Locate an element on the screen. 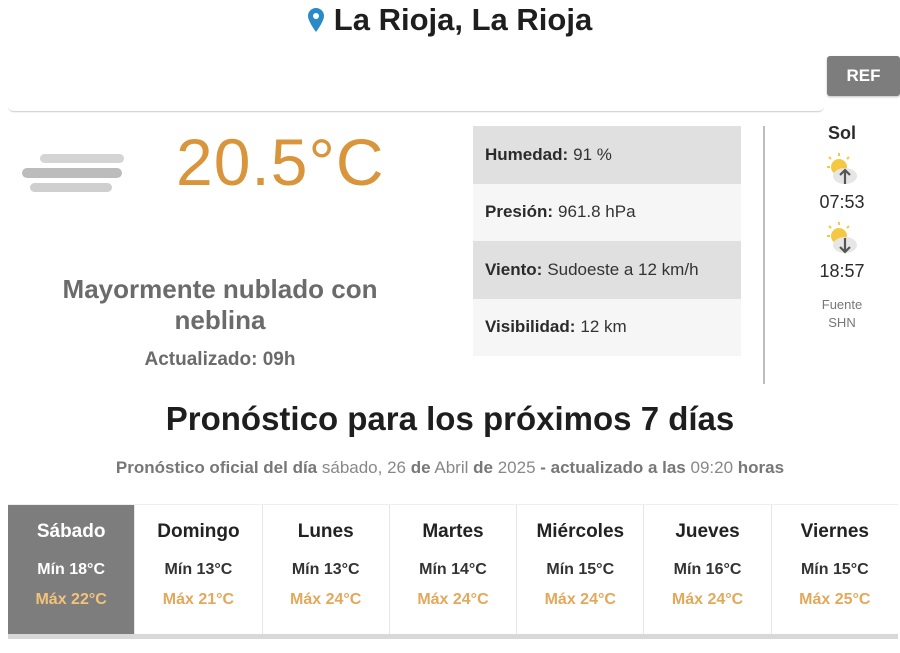 This screenshot has height=653, width=900. day-tab-lunes: Lunes Mín 13°C Máx 24°C is located at coordinates (325, 569).